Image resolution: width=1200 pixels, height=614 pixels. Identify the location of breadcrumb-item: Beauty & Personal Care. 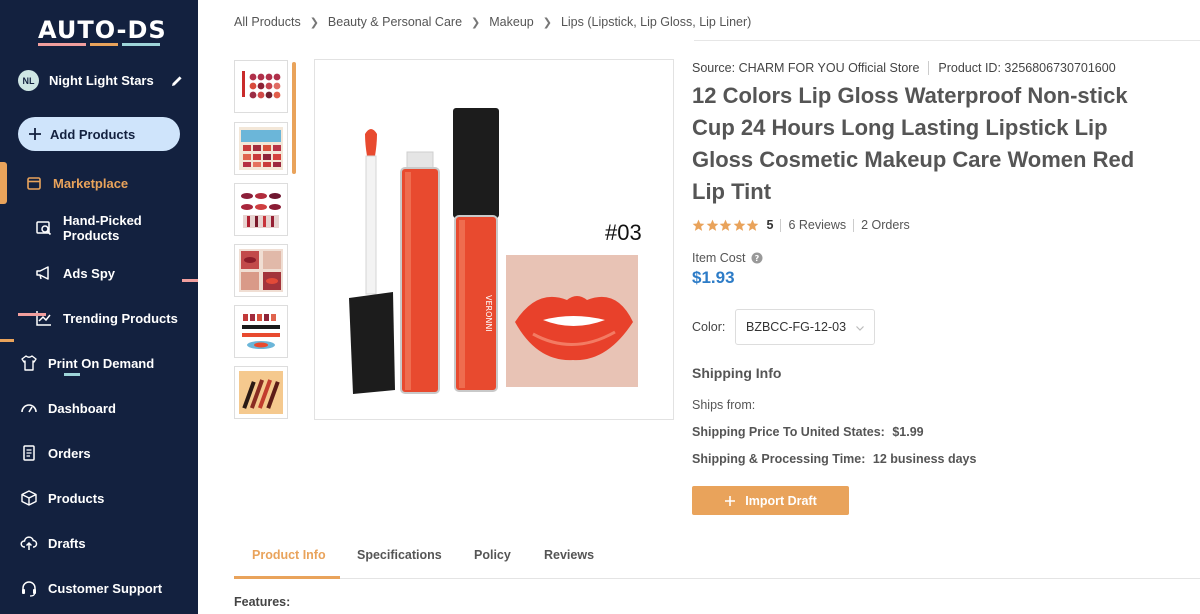
(395, 22).